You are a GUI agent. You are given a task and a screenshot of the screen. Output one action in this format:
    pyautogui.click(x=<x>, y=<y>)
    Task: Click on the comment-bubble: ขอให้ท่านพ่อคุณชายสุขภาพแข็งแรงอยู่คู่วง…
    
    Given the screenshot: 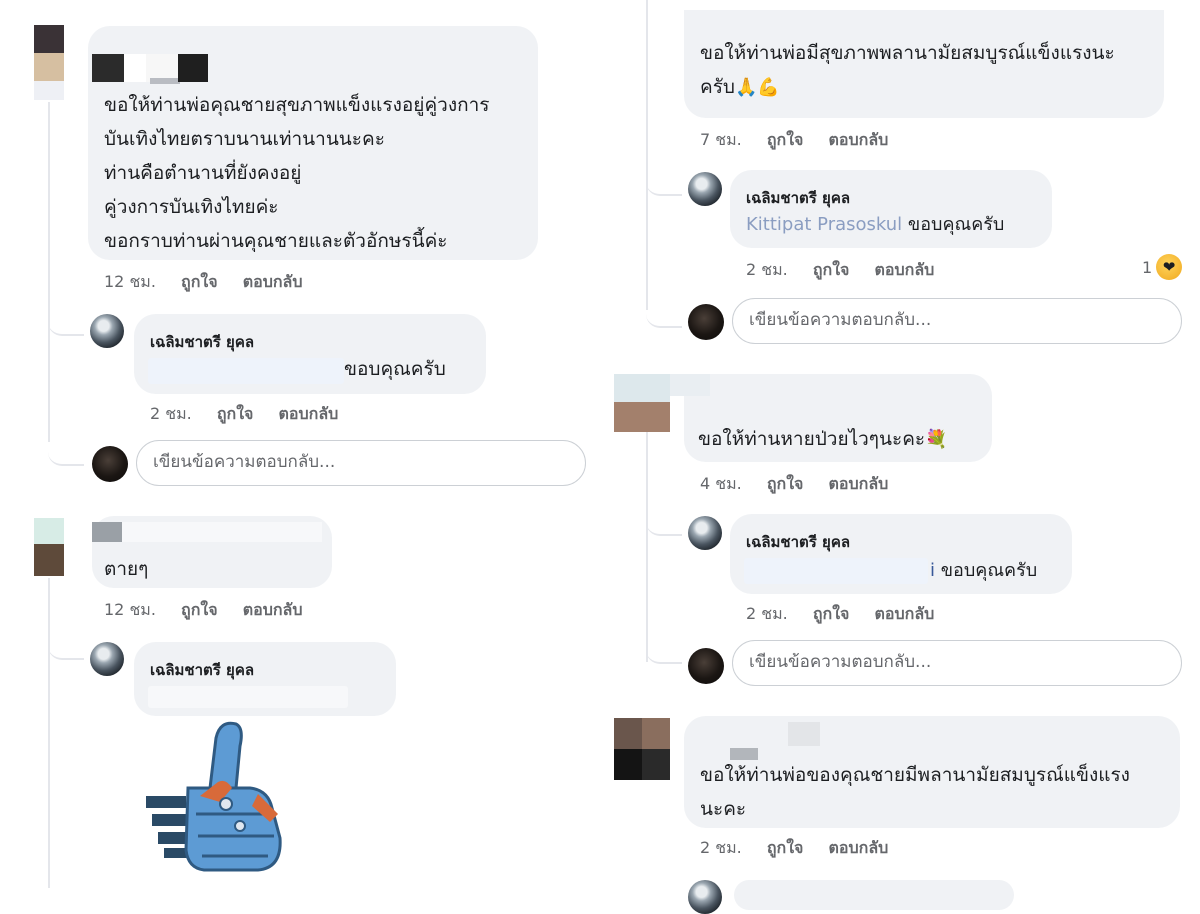 What is the action you would take?
    pyautogui.click(x=313, y=143)
    